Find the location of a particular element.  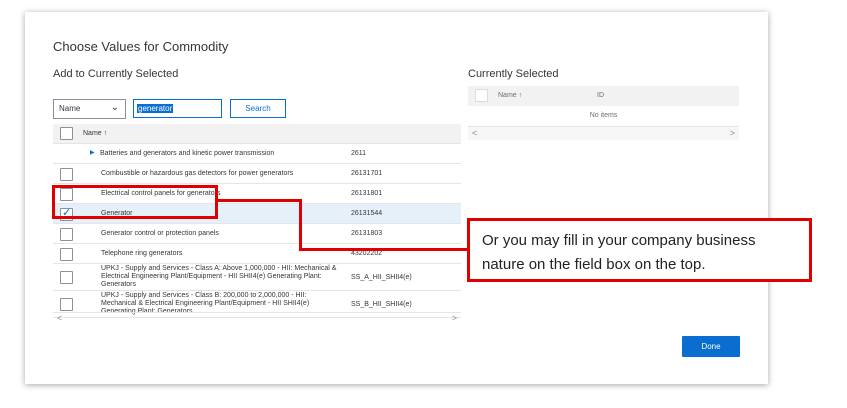

add-section-title: Add to Currently Selected is located at coordinates (116, 74).